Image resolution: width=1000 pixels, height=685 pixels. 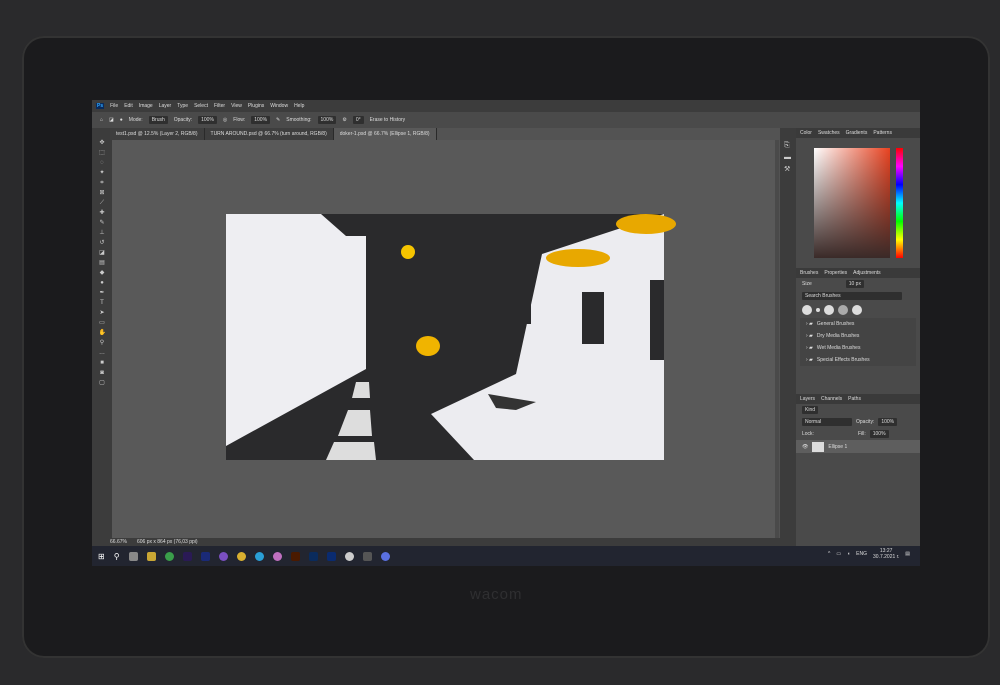 I want to click on photoshop-taskbar-icon, so click(x=313, y=556).